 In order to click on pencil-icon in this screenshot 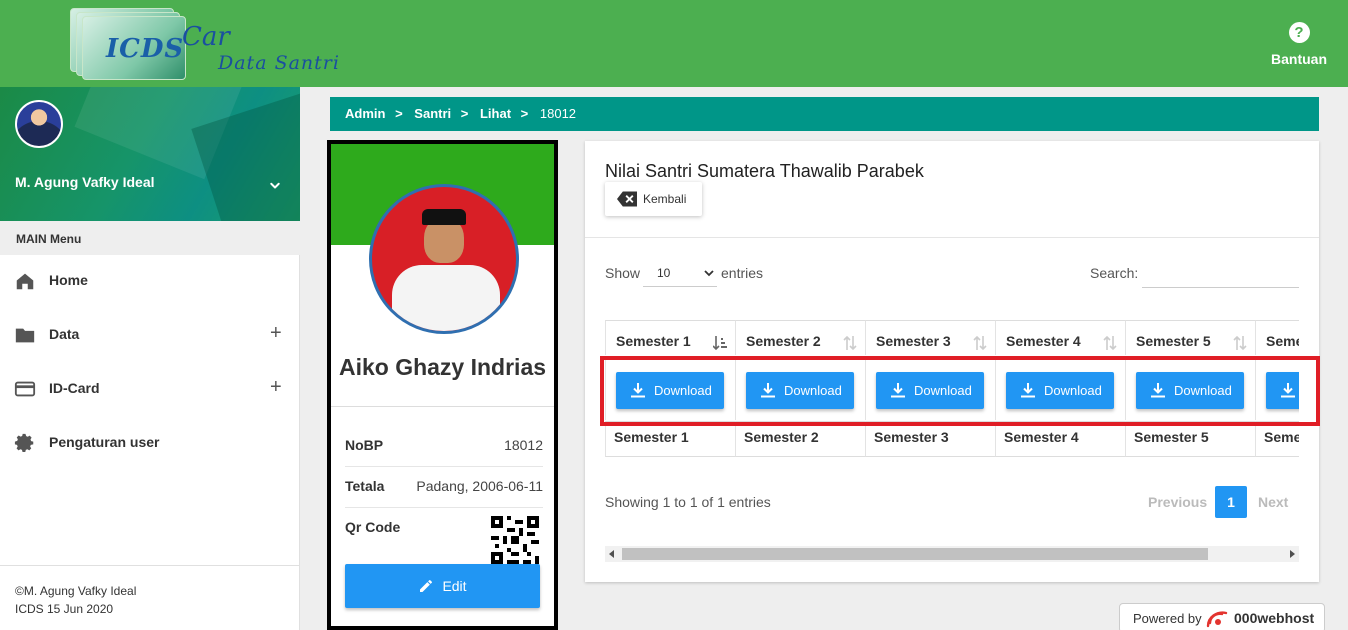, I will do `click(426, 585)`.